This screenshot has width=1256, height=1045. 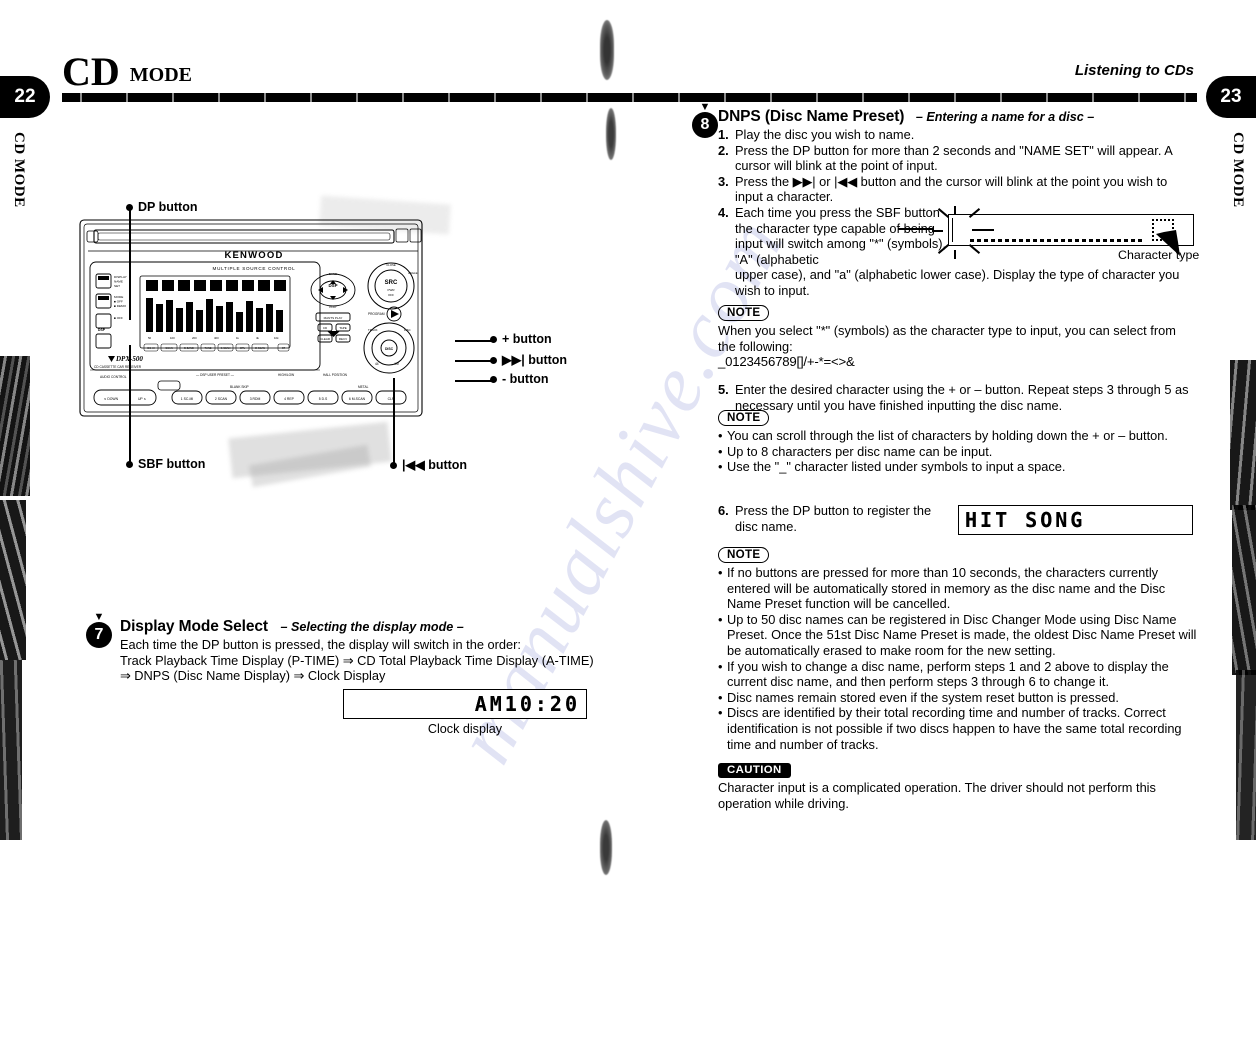 What do you see at coordinates (435, 465) in the screenshot?
I see `callout-label: |◀◀ button` at bounding box center [435, 465].